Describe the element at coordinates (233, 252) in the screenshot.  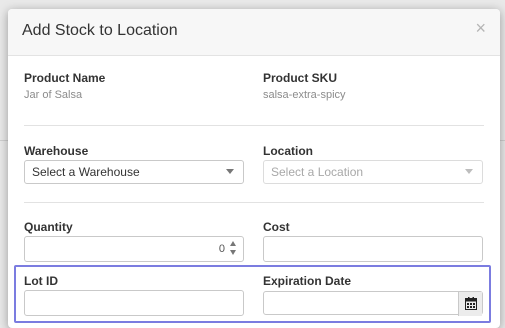
I see `stepper-down-icon` at that location.